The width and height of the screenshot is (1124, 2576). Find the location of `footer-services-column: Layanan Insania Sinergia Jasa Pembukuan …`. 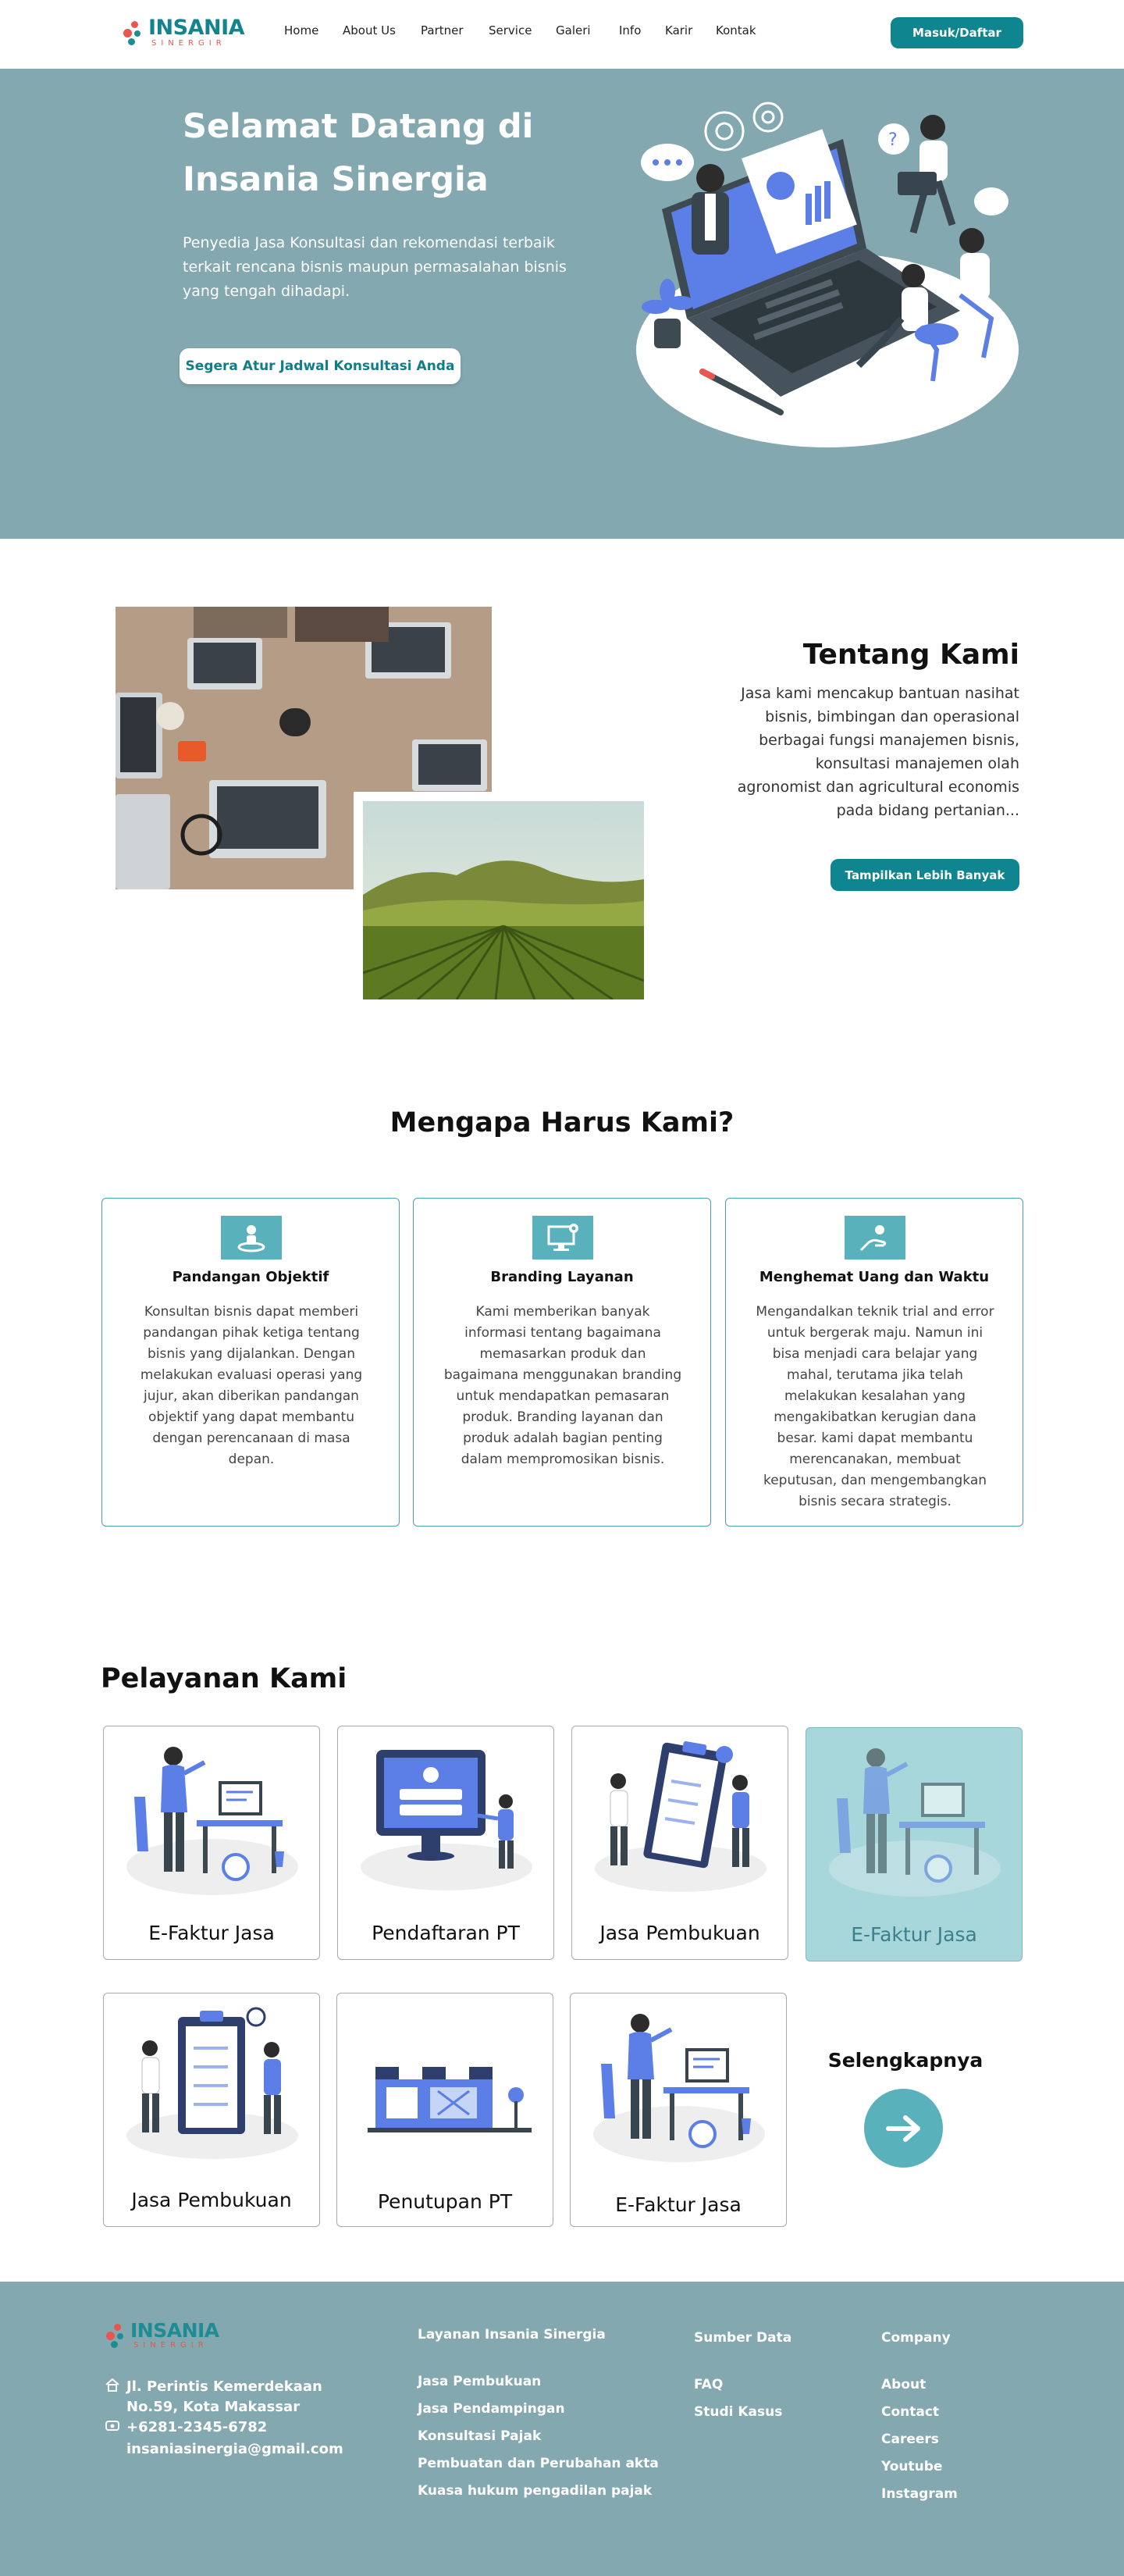

footer-services-column: Layanan Insania Sinergia Jasa Pembukuan … is located at coordinates (539, 2418).